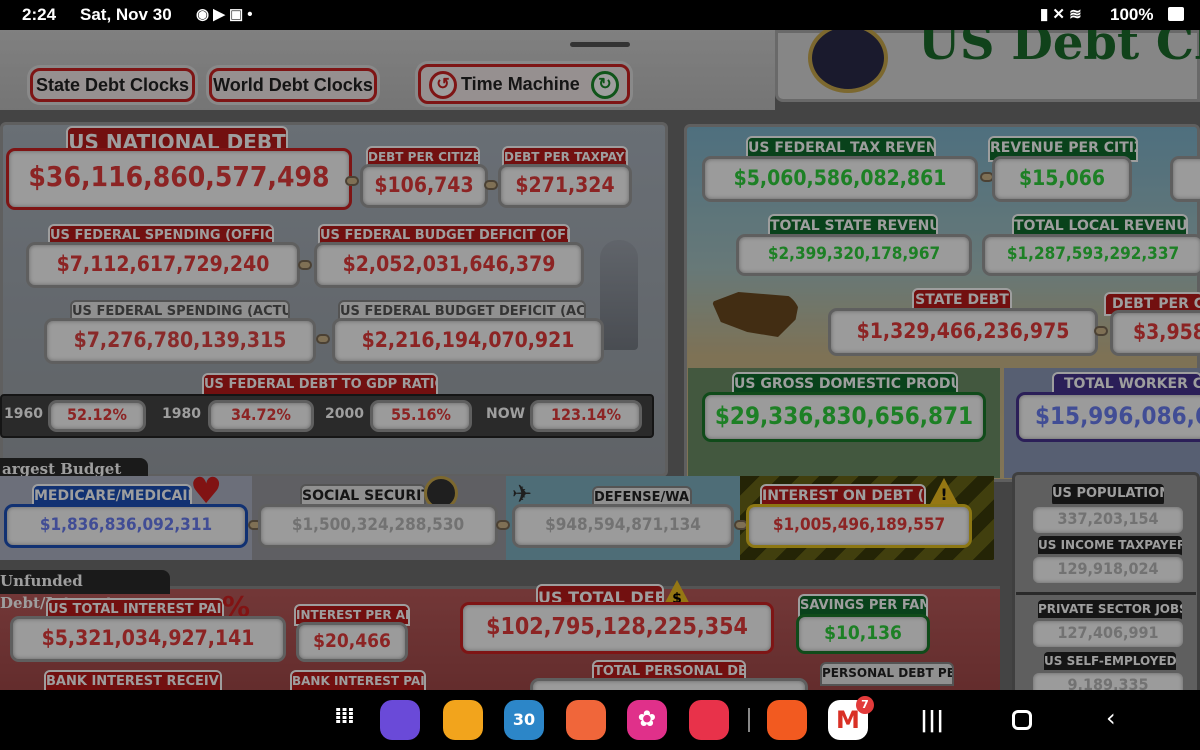  I want to click on site-logo-text: US Debt Clo, so click(1059, 50).